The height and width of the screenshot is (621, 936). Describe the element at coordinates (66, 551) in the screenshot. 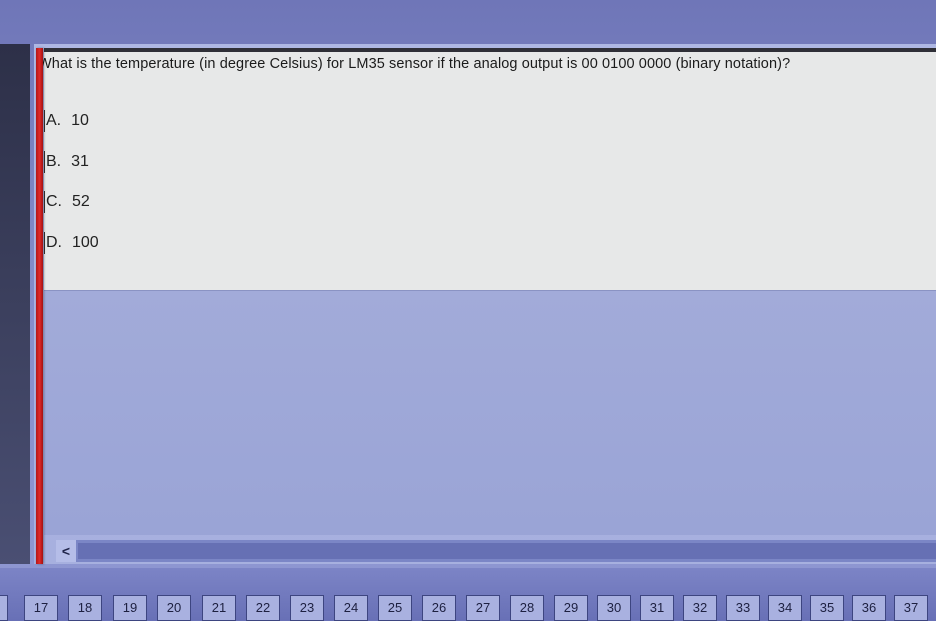

I see `scroll-left-arrow-icon: <` at that location.